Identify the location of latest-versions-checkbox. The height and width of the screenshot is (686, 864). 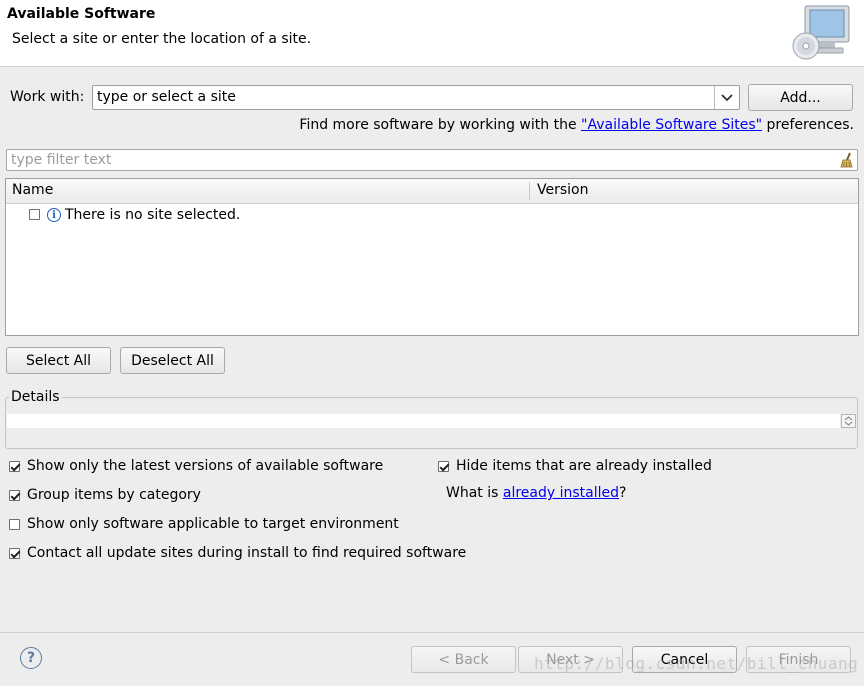
(14, 466).